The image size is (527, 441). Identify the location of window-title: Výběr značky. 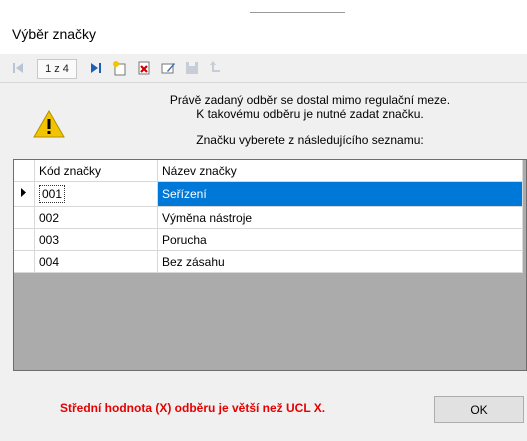
(54, 34).